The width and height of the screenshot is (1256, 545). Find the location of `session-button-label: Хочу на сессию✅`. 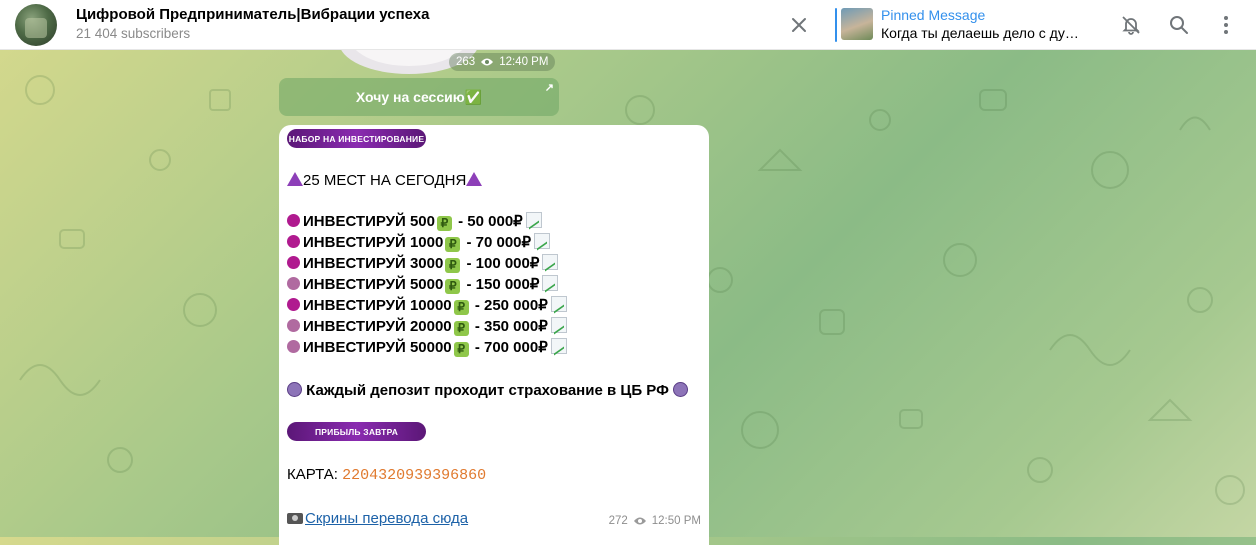

session-button-label: Хочу на сессию✅ is located at coordinates (419, 96).